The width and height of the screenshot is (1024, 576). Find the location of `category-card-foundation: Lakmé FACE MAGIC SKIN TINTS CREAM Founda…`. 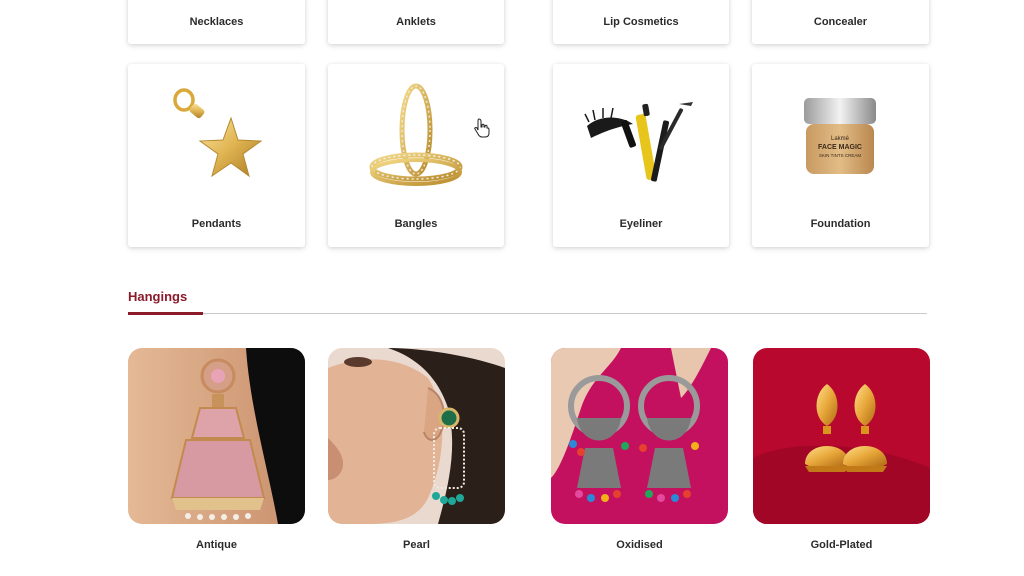

category-card-foundation: Lakmé FACE MAGIC SKIN TINTS CREAM Founda… is located at coordinates (840, 155).